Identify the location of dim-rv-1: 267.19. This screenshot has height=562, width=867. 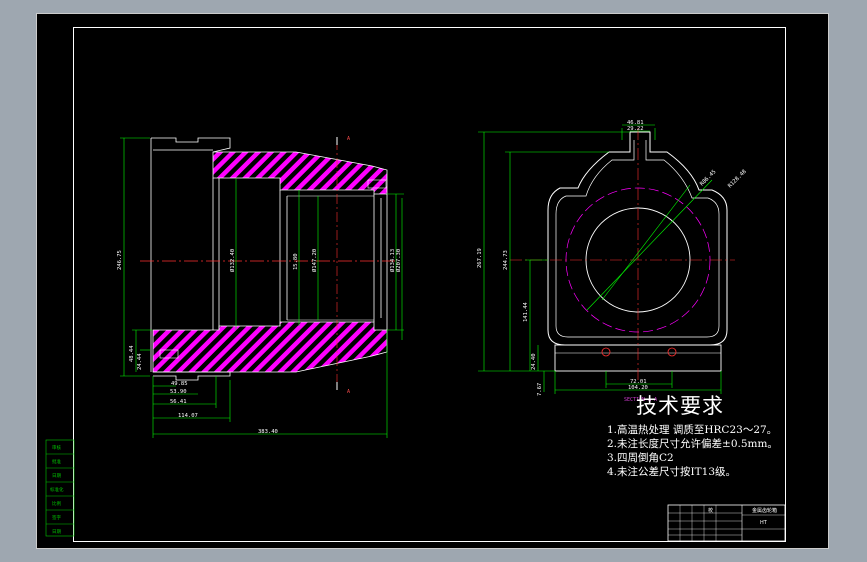
(480, 258).